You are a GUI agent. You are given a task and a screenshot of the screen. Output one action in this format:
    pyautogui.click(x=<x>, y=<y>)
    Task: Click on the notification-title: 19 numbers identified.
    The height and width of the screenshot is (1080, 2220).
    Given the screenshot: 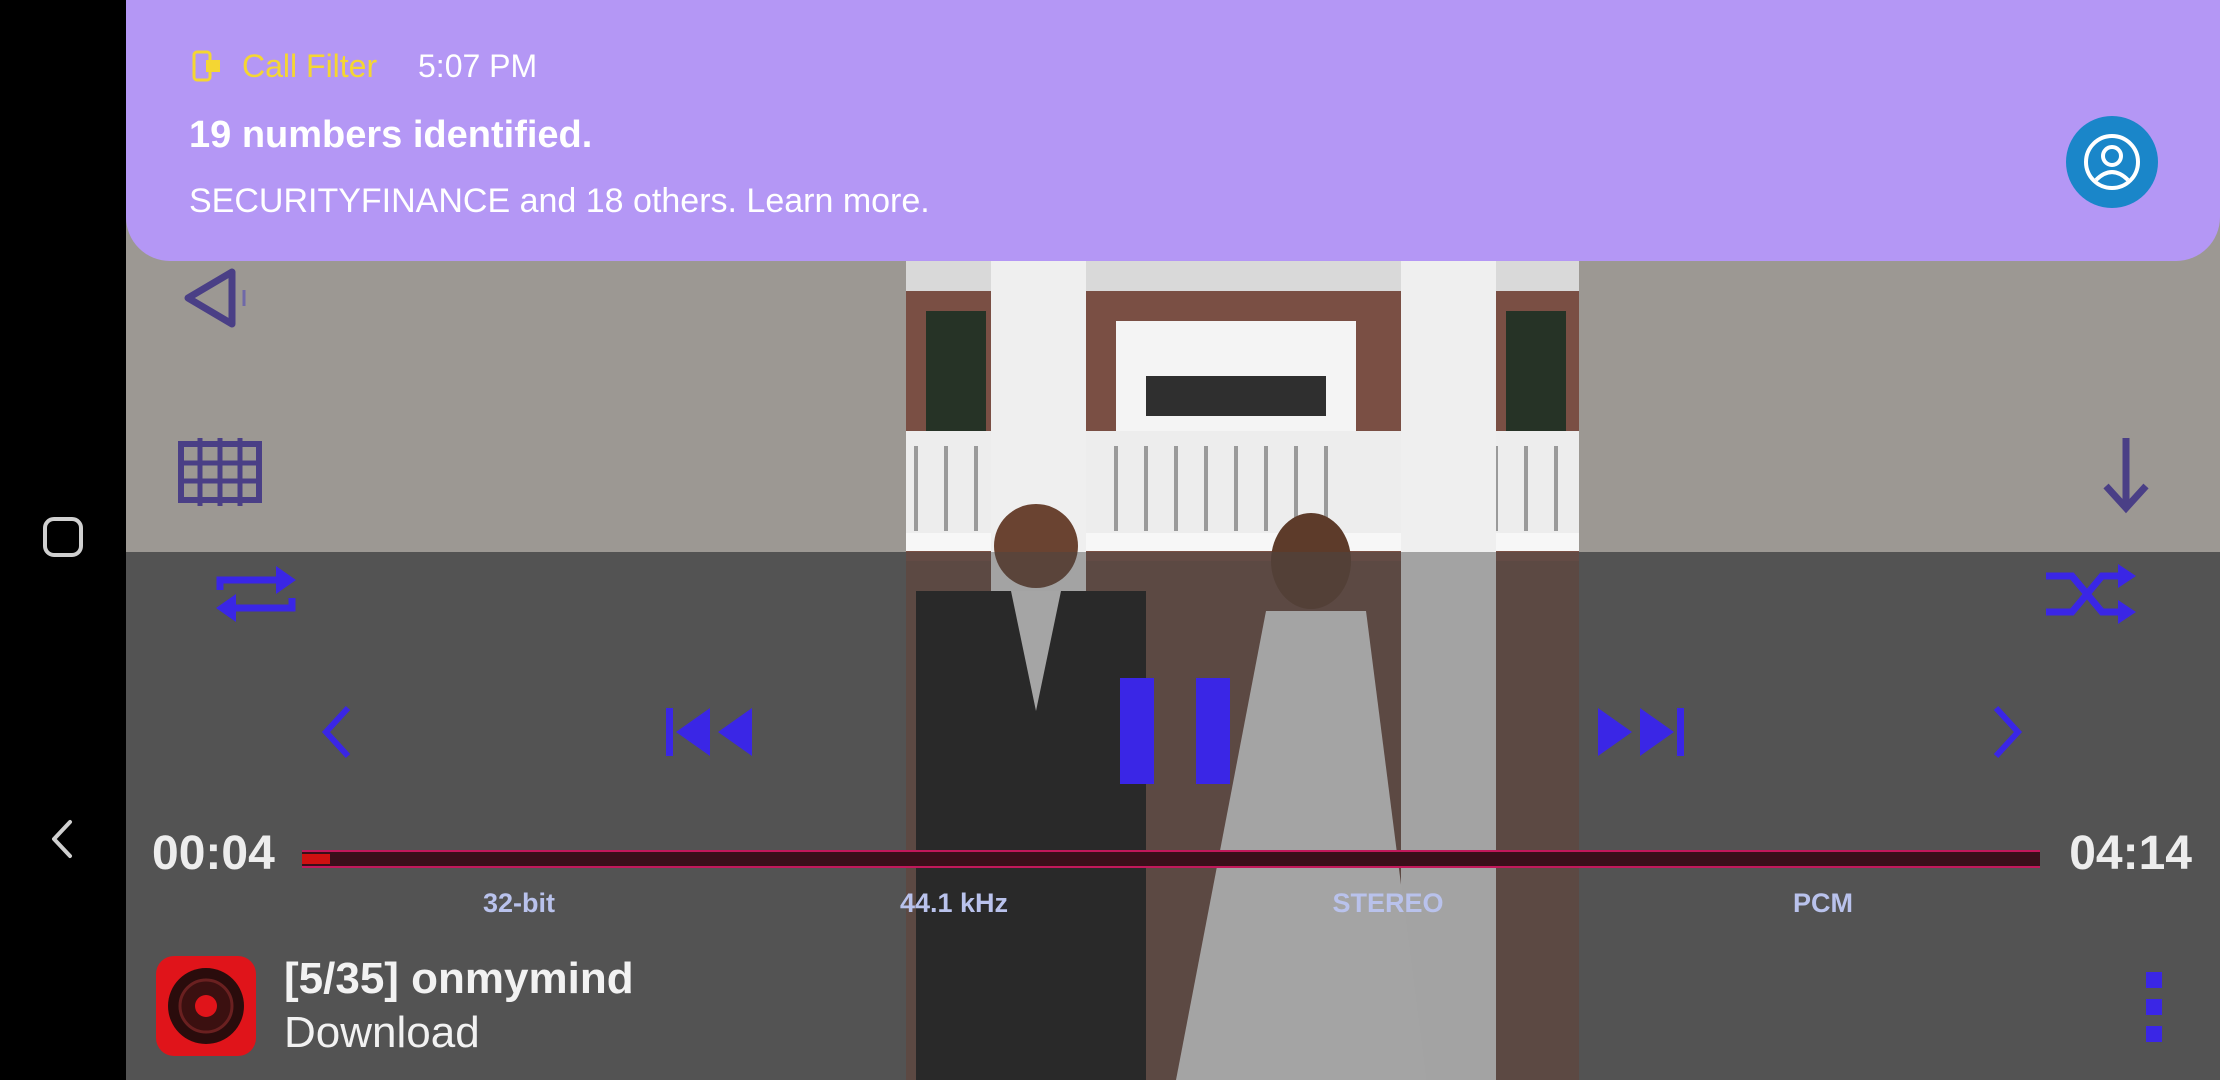 What is the action you would take?
    pyautogui.click(x=391, y=135)
    